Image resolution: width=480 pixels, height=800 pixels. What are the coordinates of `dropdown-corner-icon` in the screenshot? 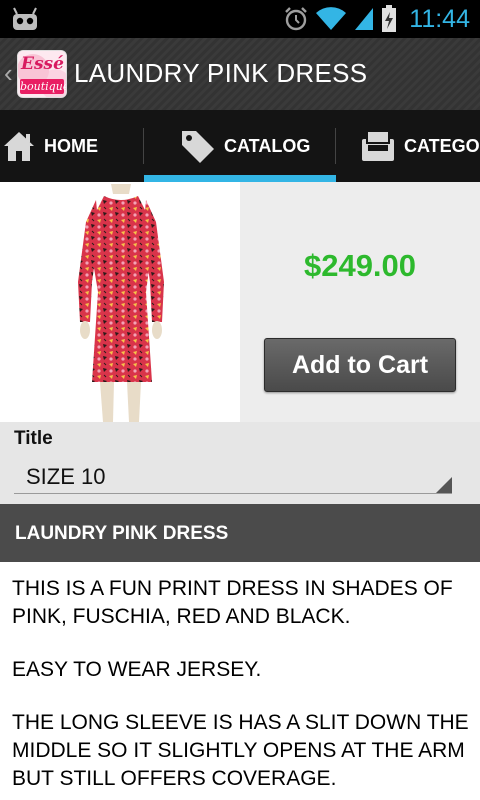 It's located at (444, 485).